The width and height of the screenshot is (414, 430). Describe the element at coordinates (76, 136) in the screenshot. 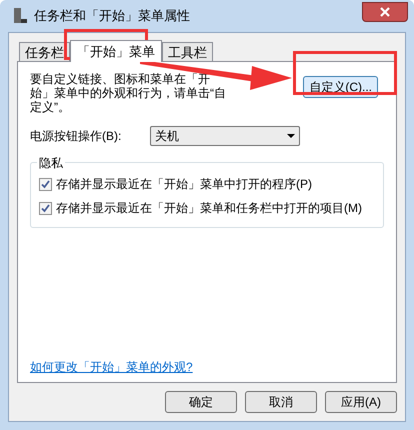

I see `power-button-label: 电源按钮操作(B):` at that location.